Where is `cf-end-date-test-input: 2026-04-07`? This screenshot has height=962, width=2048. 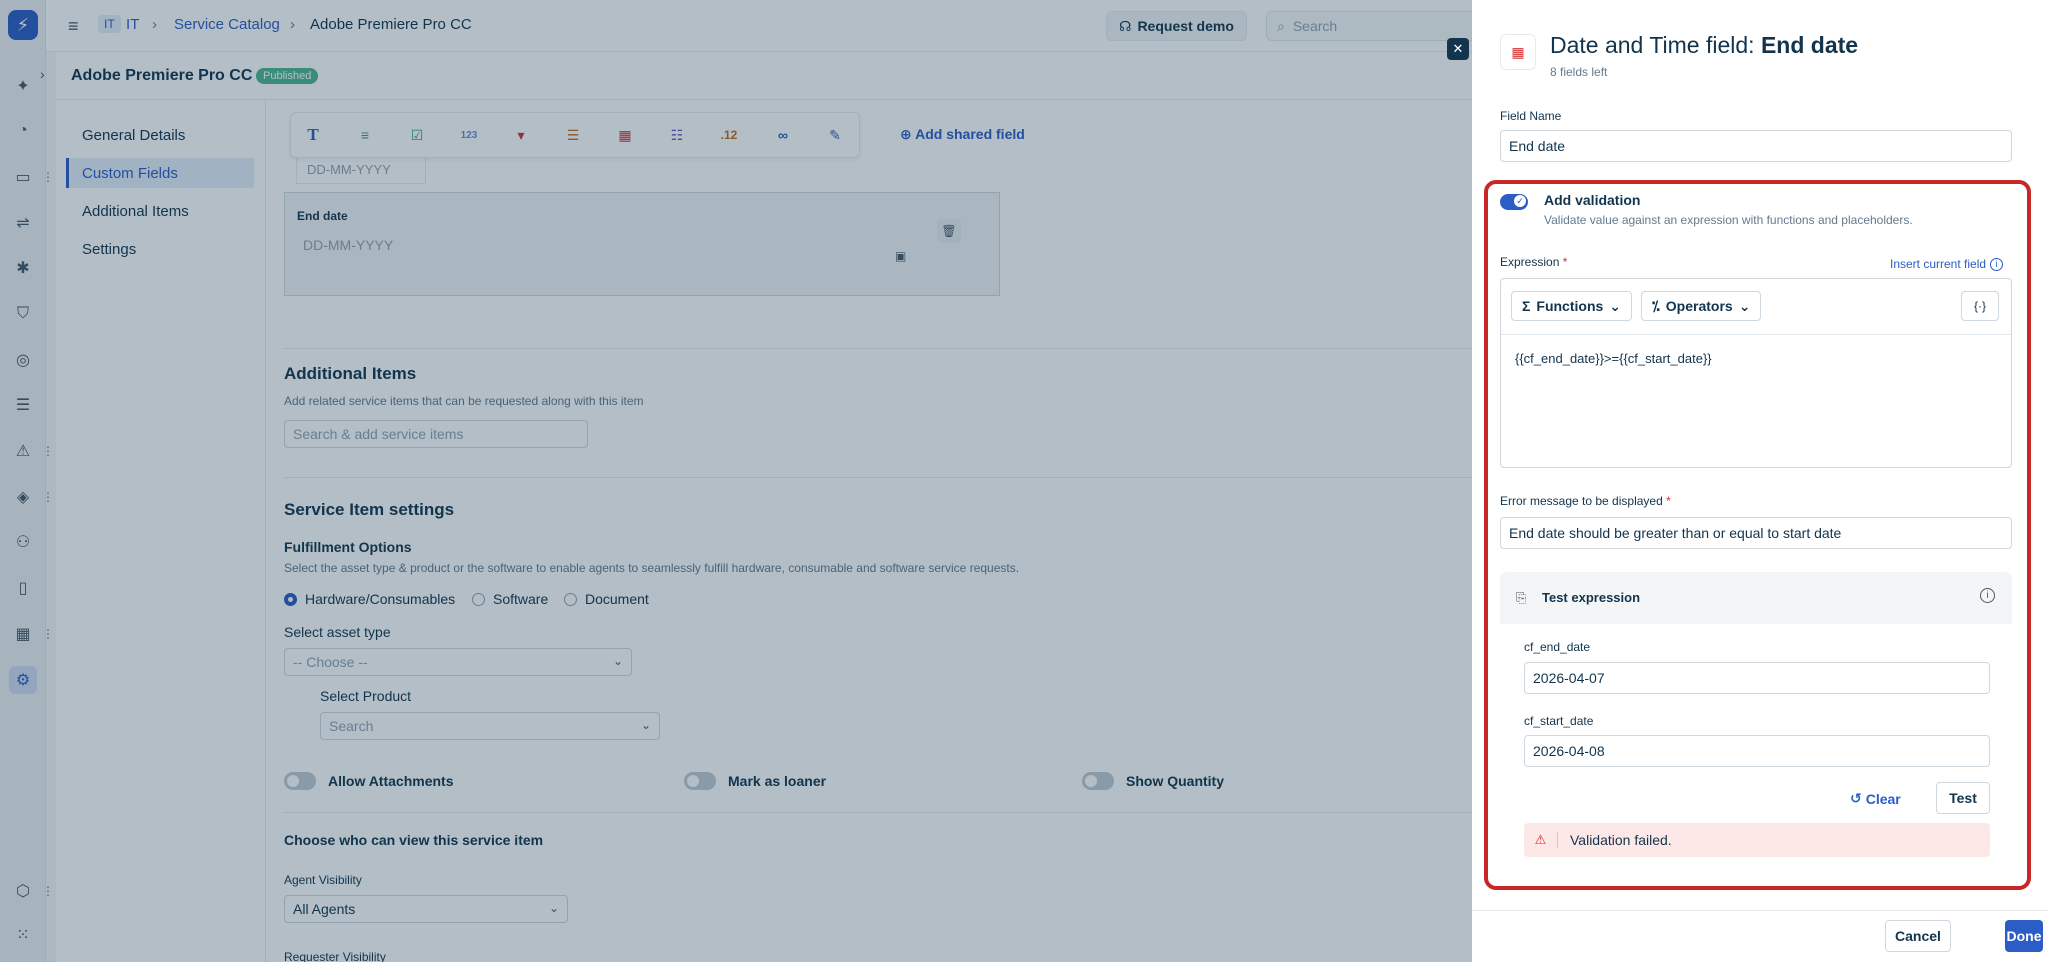 cf-end-date-test-input: 2026-04-07 is located at coordinates (1757, 678).